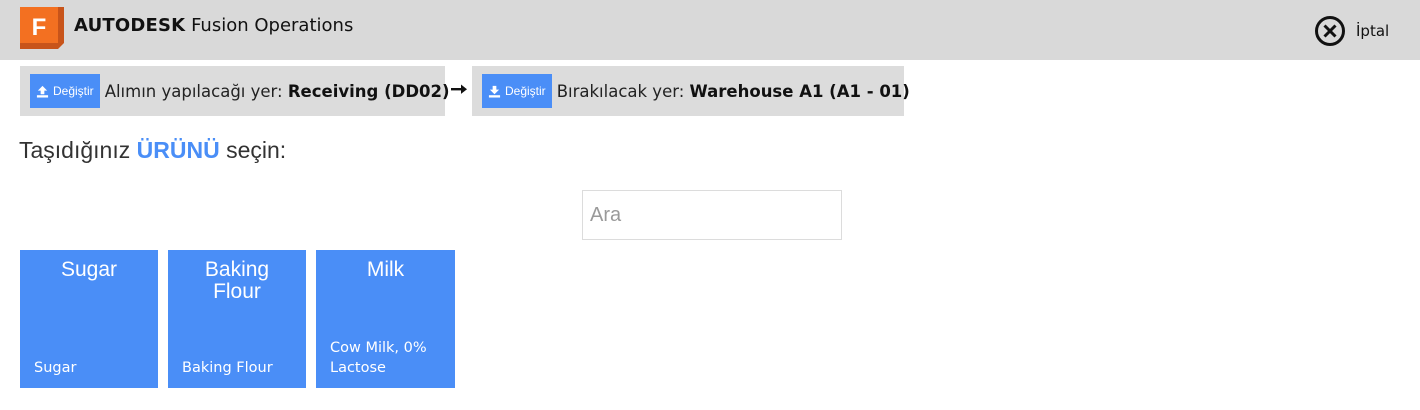 The image size is (1420, 410). What do you see at coordinates (89, 319) in the screenshot?
I see `product-tile-sugar: Sugar Sugar` at bounding box center [89, 319].